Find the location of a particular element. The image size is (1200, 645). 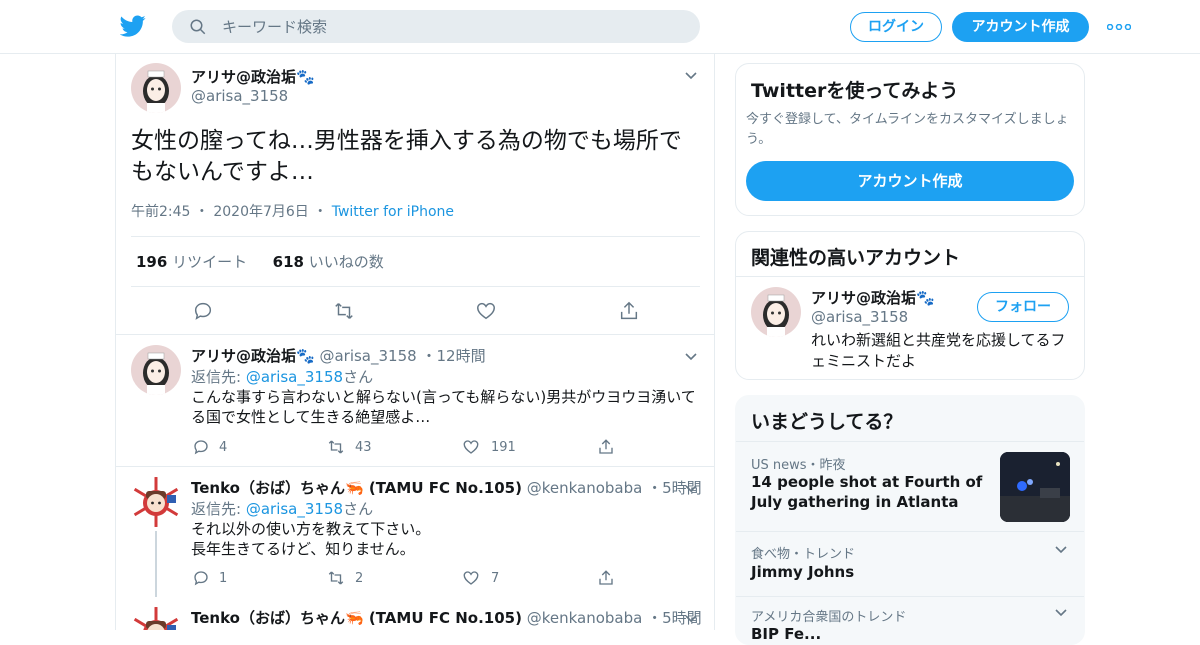

tweet-date: 2020年7月6日 is located at coordinates (260, 212).